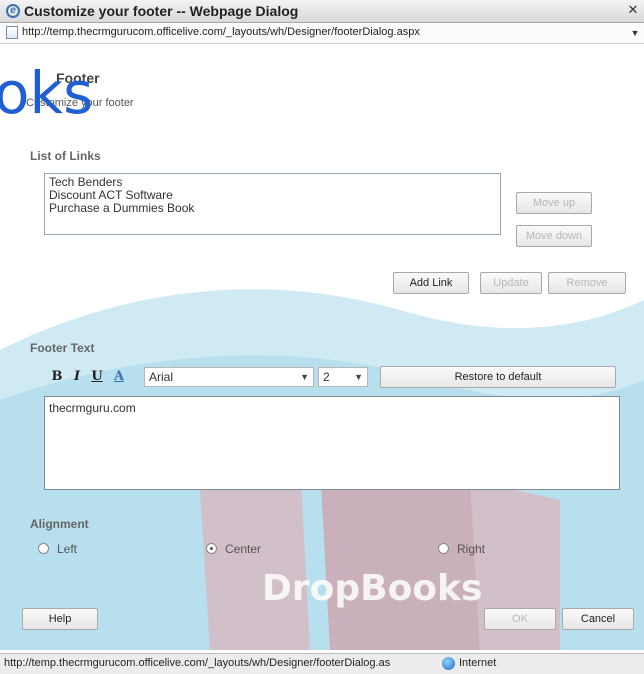  Describe the element at coordinates (322, 84) in the screenshot. I see `dialog-header: Footer Customize your footer` at that location.